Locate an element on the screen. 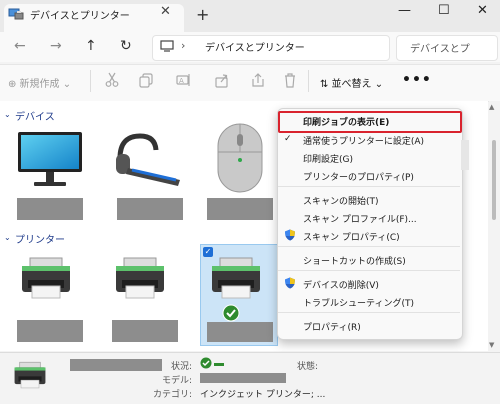  share-out-icon is located at coordinates (258, 80).